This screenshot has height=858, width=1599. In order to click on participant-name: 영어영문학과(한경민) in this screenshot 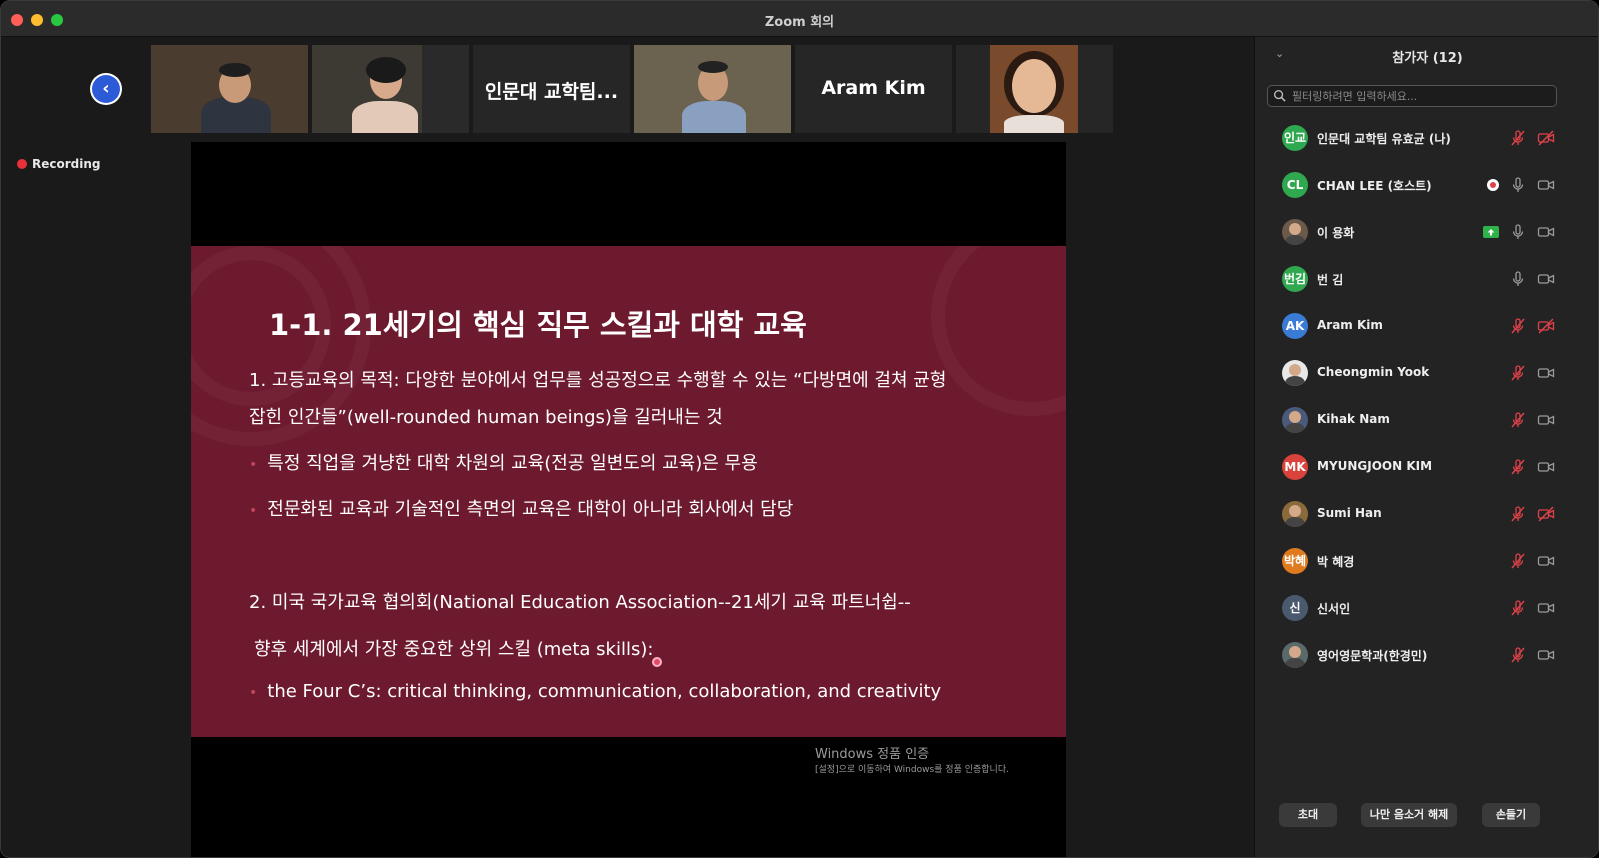, I will do `click(1372, 656)`.